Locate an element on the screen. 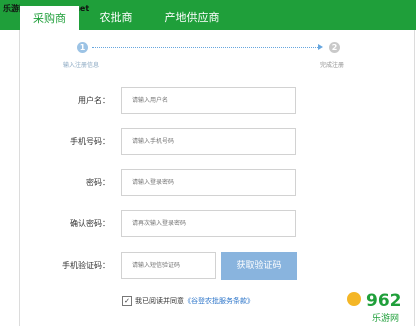  password-input is located at coordinates (208, 182).